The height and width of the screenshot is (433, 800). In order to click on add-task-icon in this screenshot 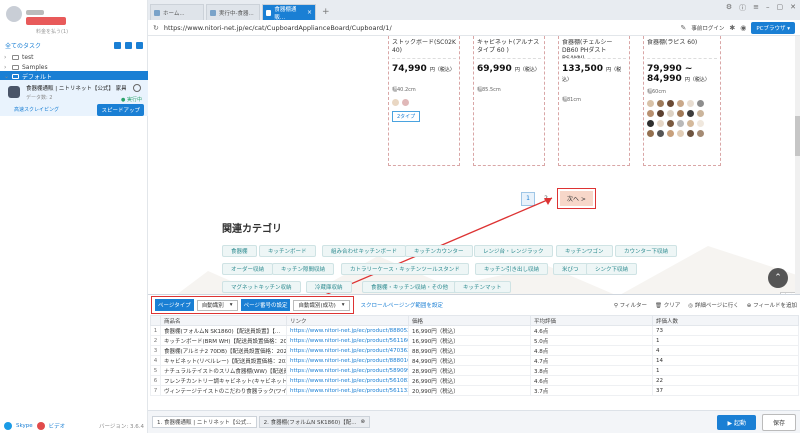, I will do `click(139, 45)`.